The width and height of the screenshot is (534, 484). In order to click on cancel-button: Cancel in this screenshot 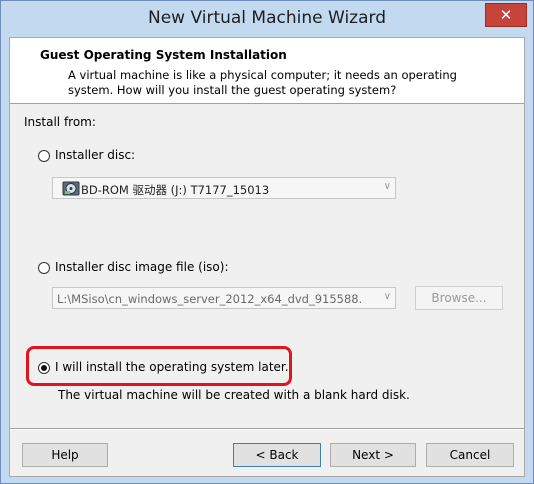, I will do `click(470, 455)`.